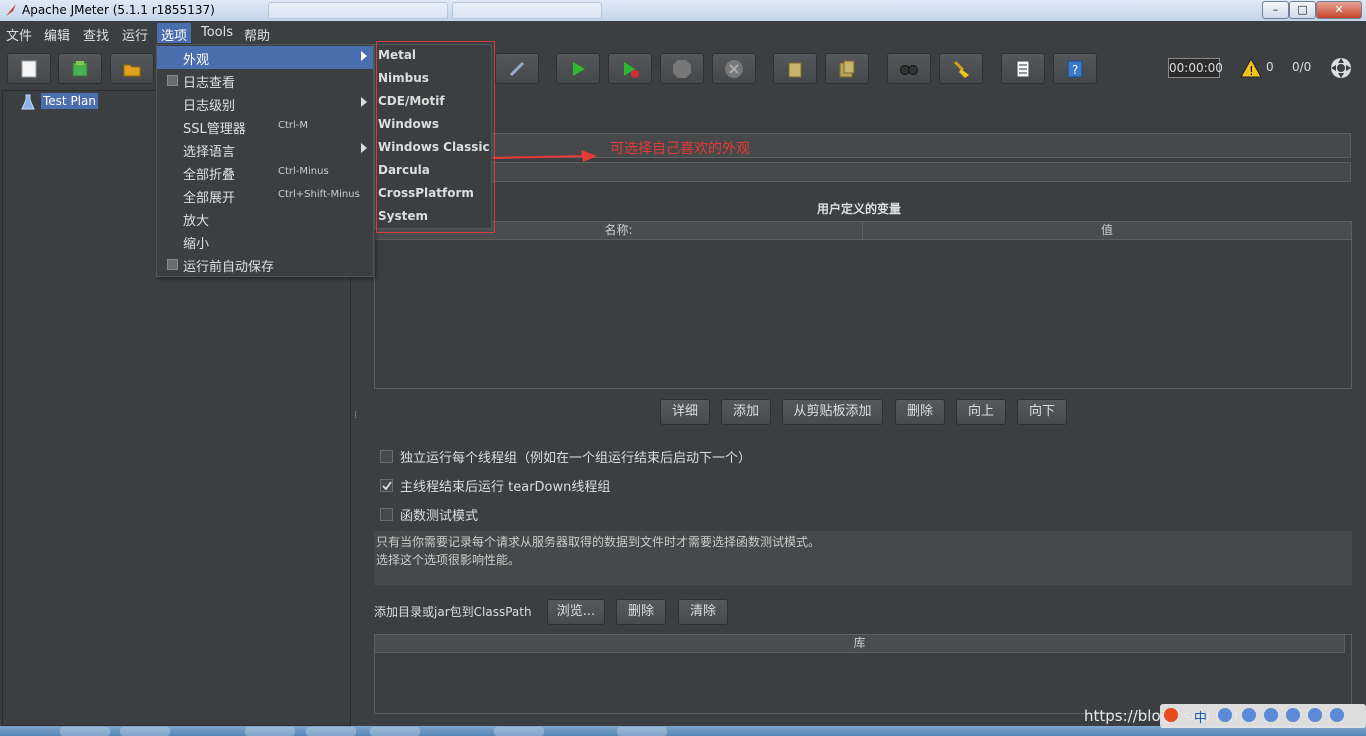 This screenshot has height=736, width=1366. What do you see at coordinates (981, 412) in the screenshot?
I see `move-up-button: 向上` at bounding box center [981, 412].